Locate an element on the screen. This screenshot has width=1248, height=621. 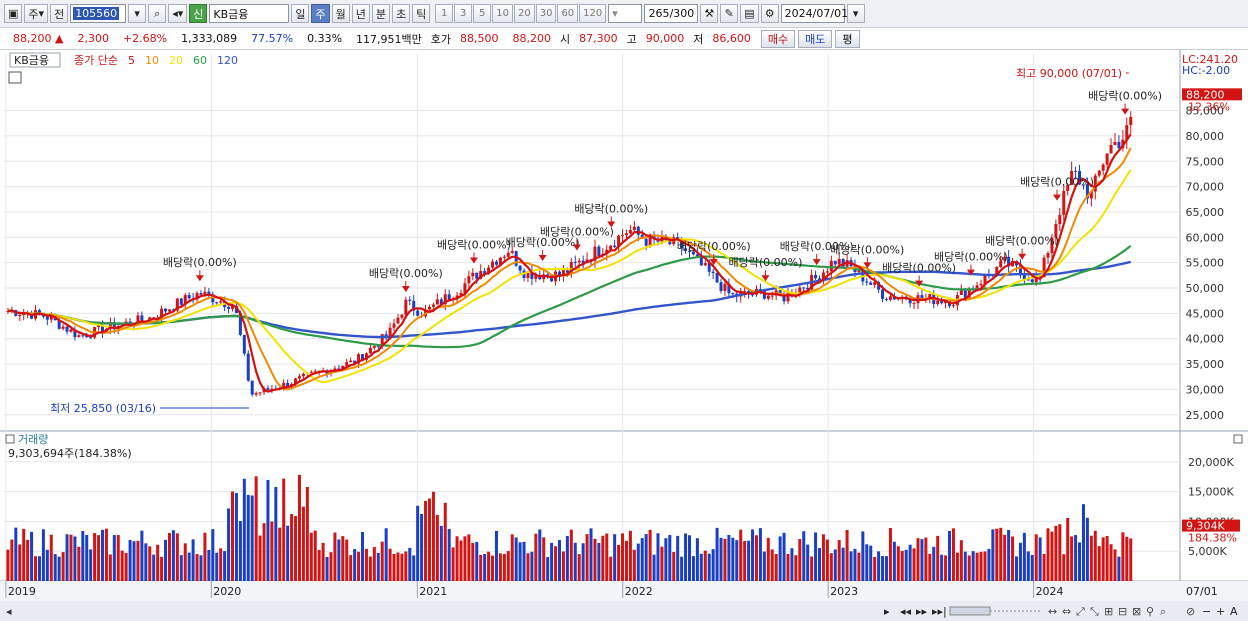
period-tab-1: 주 is located at coordinates (320, 13).